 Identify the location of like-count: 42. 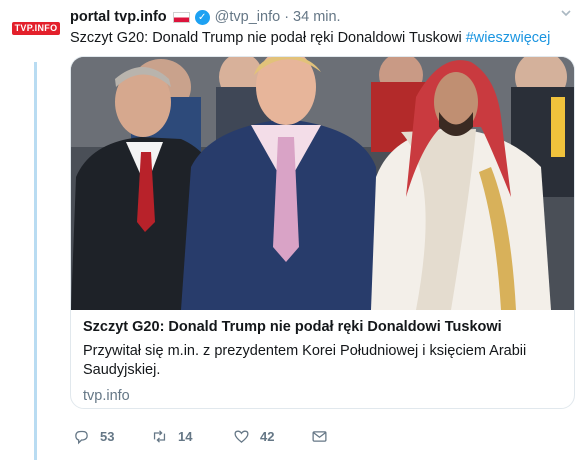
(267, 436).